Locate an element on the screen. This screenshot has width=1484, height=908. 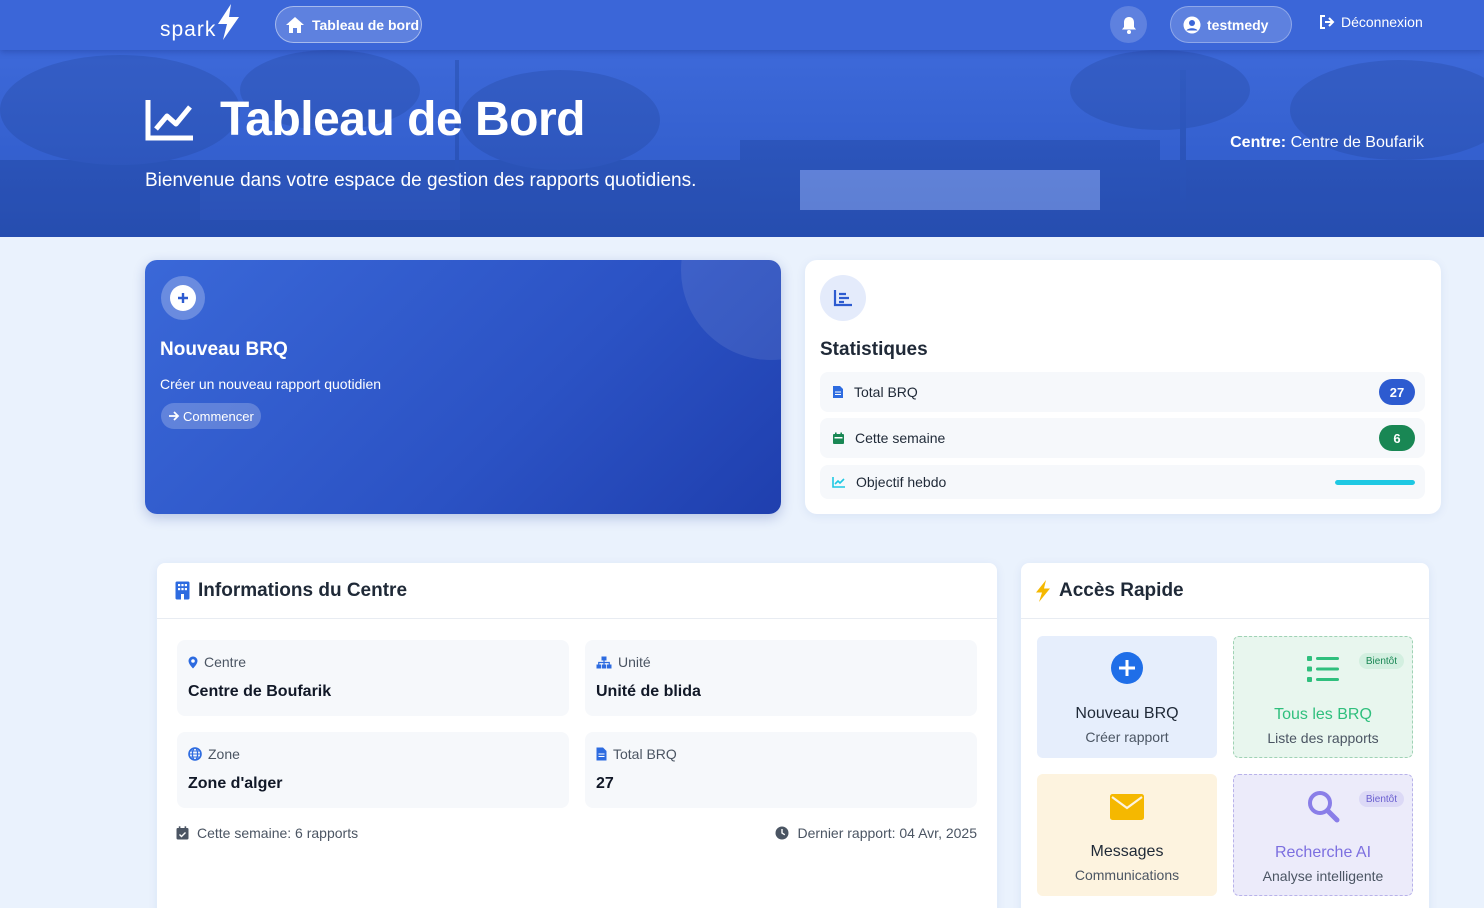
logout-link: Déconnexion is located at coordinates (1371, 22).